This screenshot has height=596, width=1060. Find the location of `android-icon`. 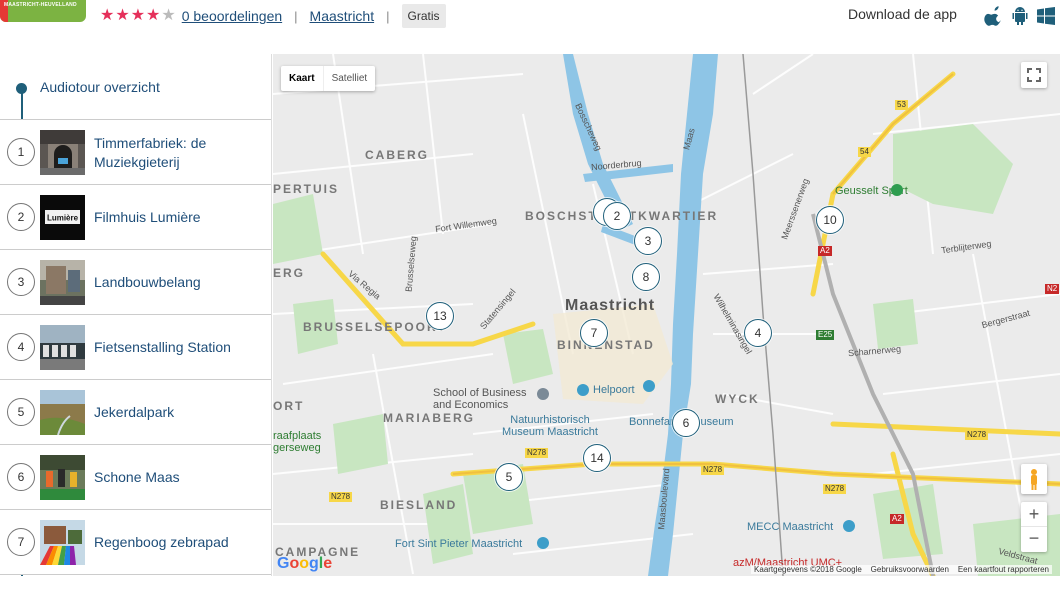

android-icon is located at coordinates (1020, 16).